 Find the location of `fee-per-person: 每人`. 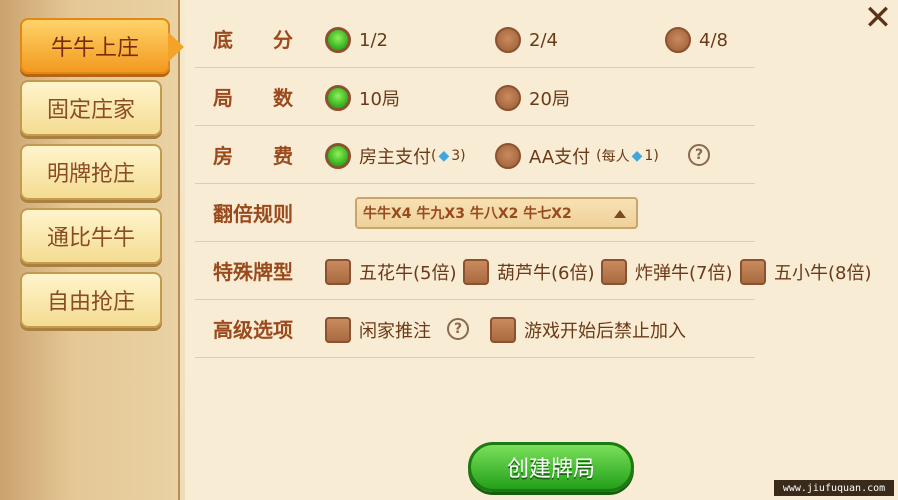

fee-per-person: 每人 is located at coordinates (615, 157).